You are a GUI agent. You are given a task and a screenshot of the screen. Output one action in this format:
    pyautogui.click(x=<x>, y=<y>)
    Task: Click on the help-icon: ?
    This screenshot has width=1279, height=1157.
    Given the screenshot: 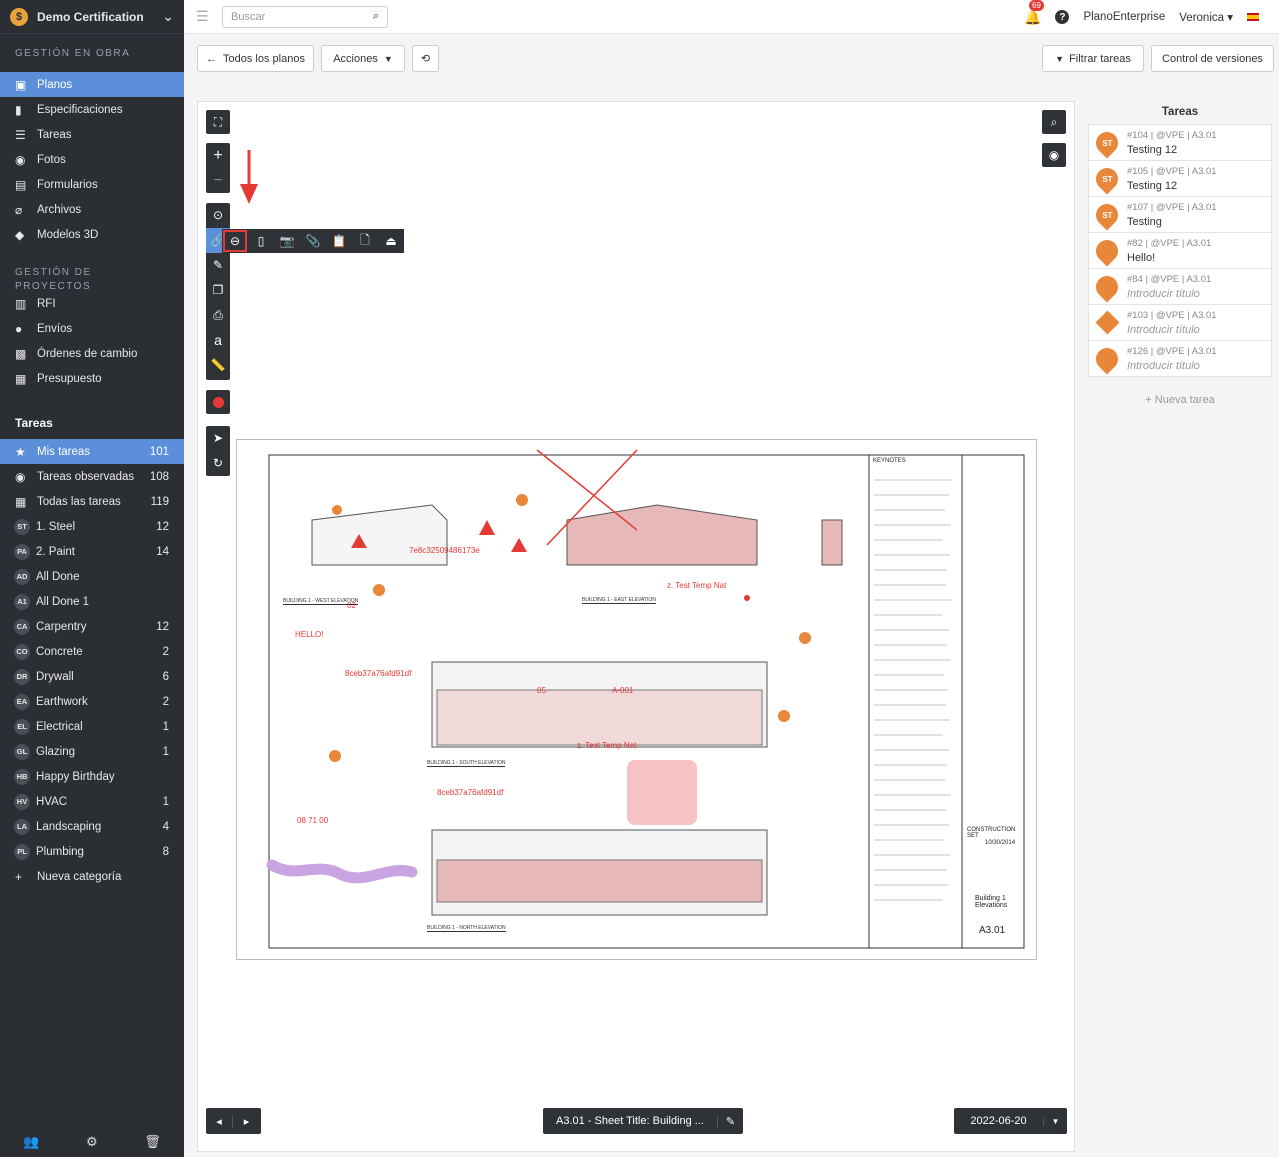 What is the action you would take?
    pyautogui.click(x=1062, y=17)
    